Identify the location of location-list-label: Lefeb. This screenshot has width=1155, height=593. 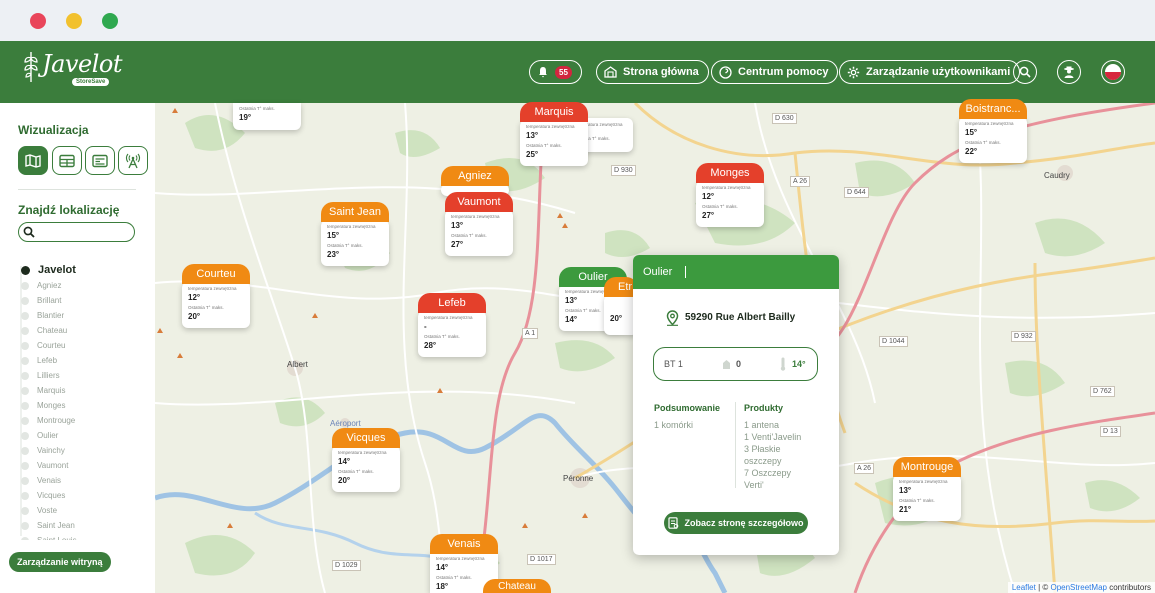
(47, 360).